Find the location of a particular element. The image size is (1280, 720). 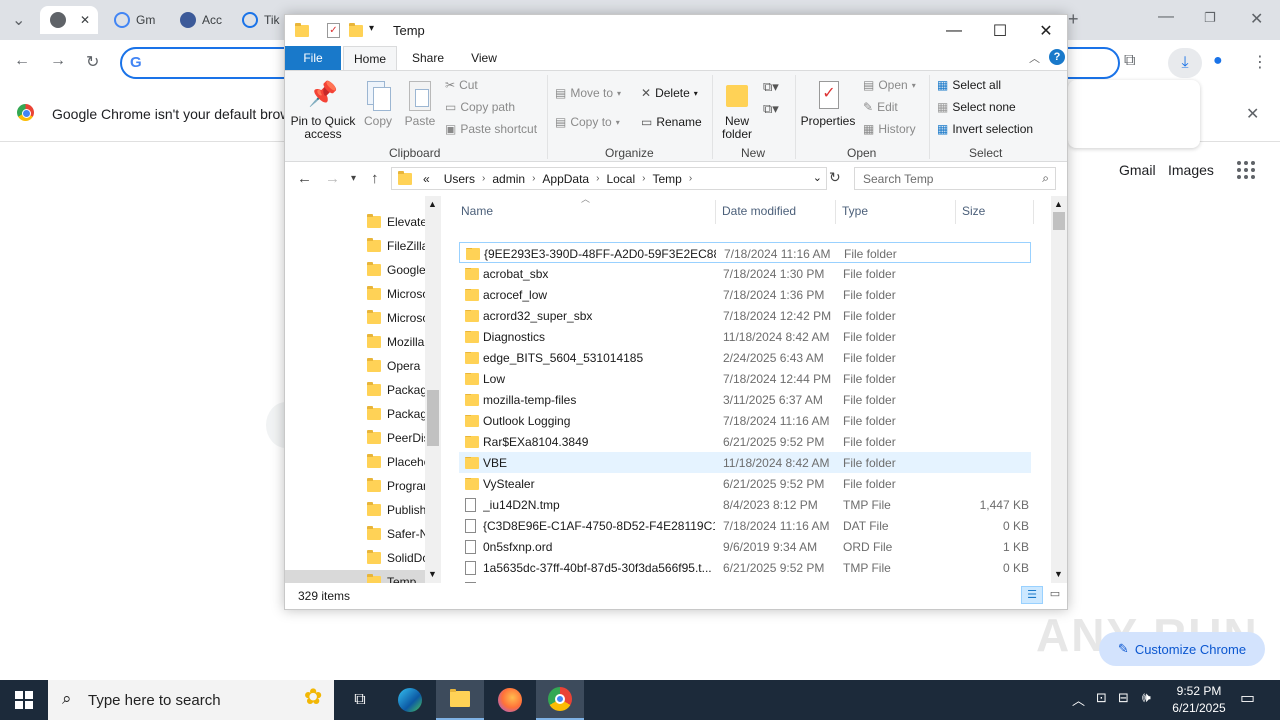

properties-quick-icon: ✓ is located at coordinates (333, 30).